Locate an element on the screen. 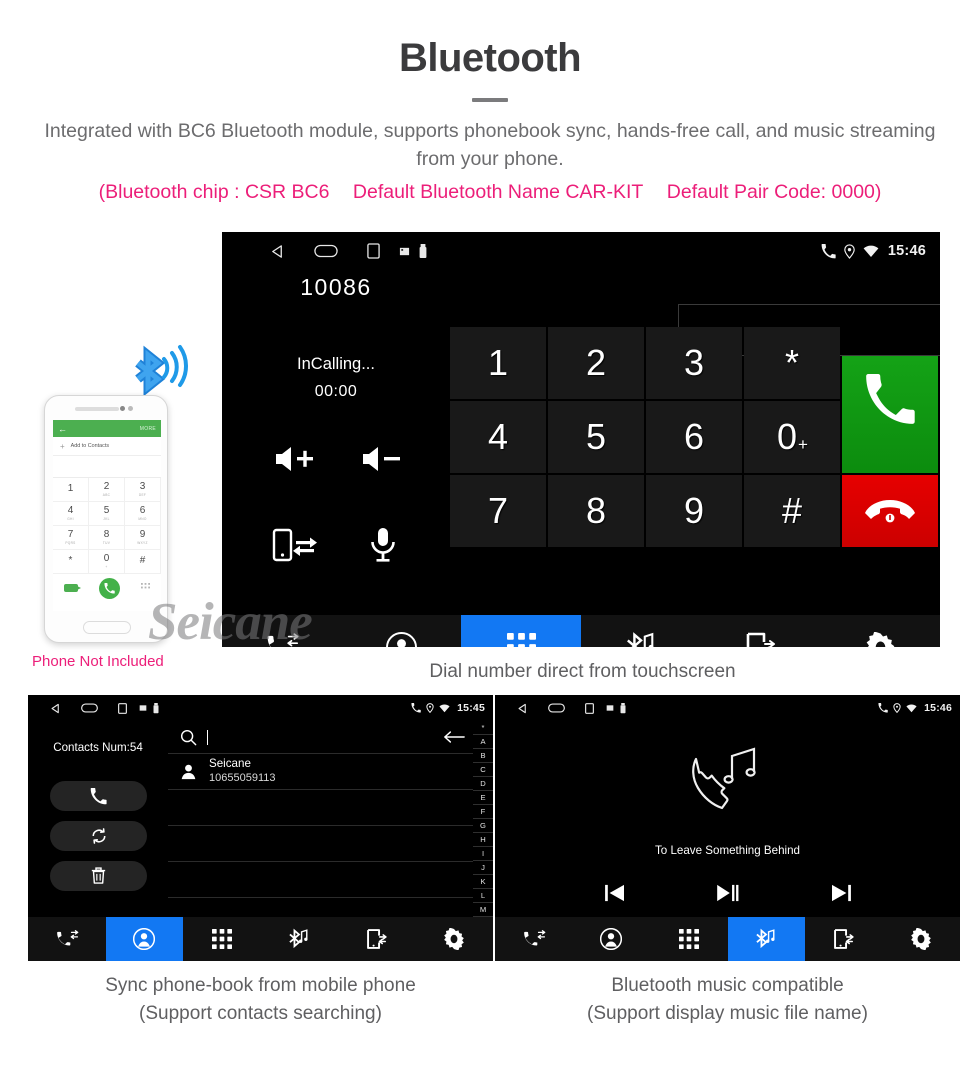 Image resolution: width=980 pixels, height=1088 pixels. az-index-item: H is located at coordinates (483, 840).